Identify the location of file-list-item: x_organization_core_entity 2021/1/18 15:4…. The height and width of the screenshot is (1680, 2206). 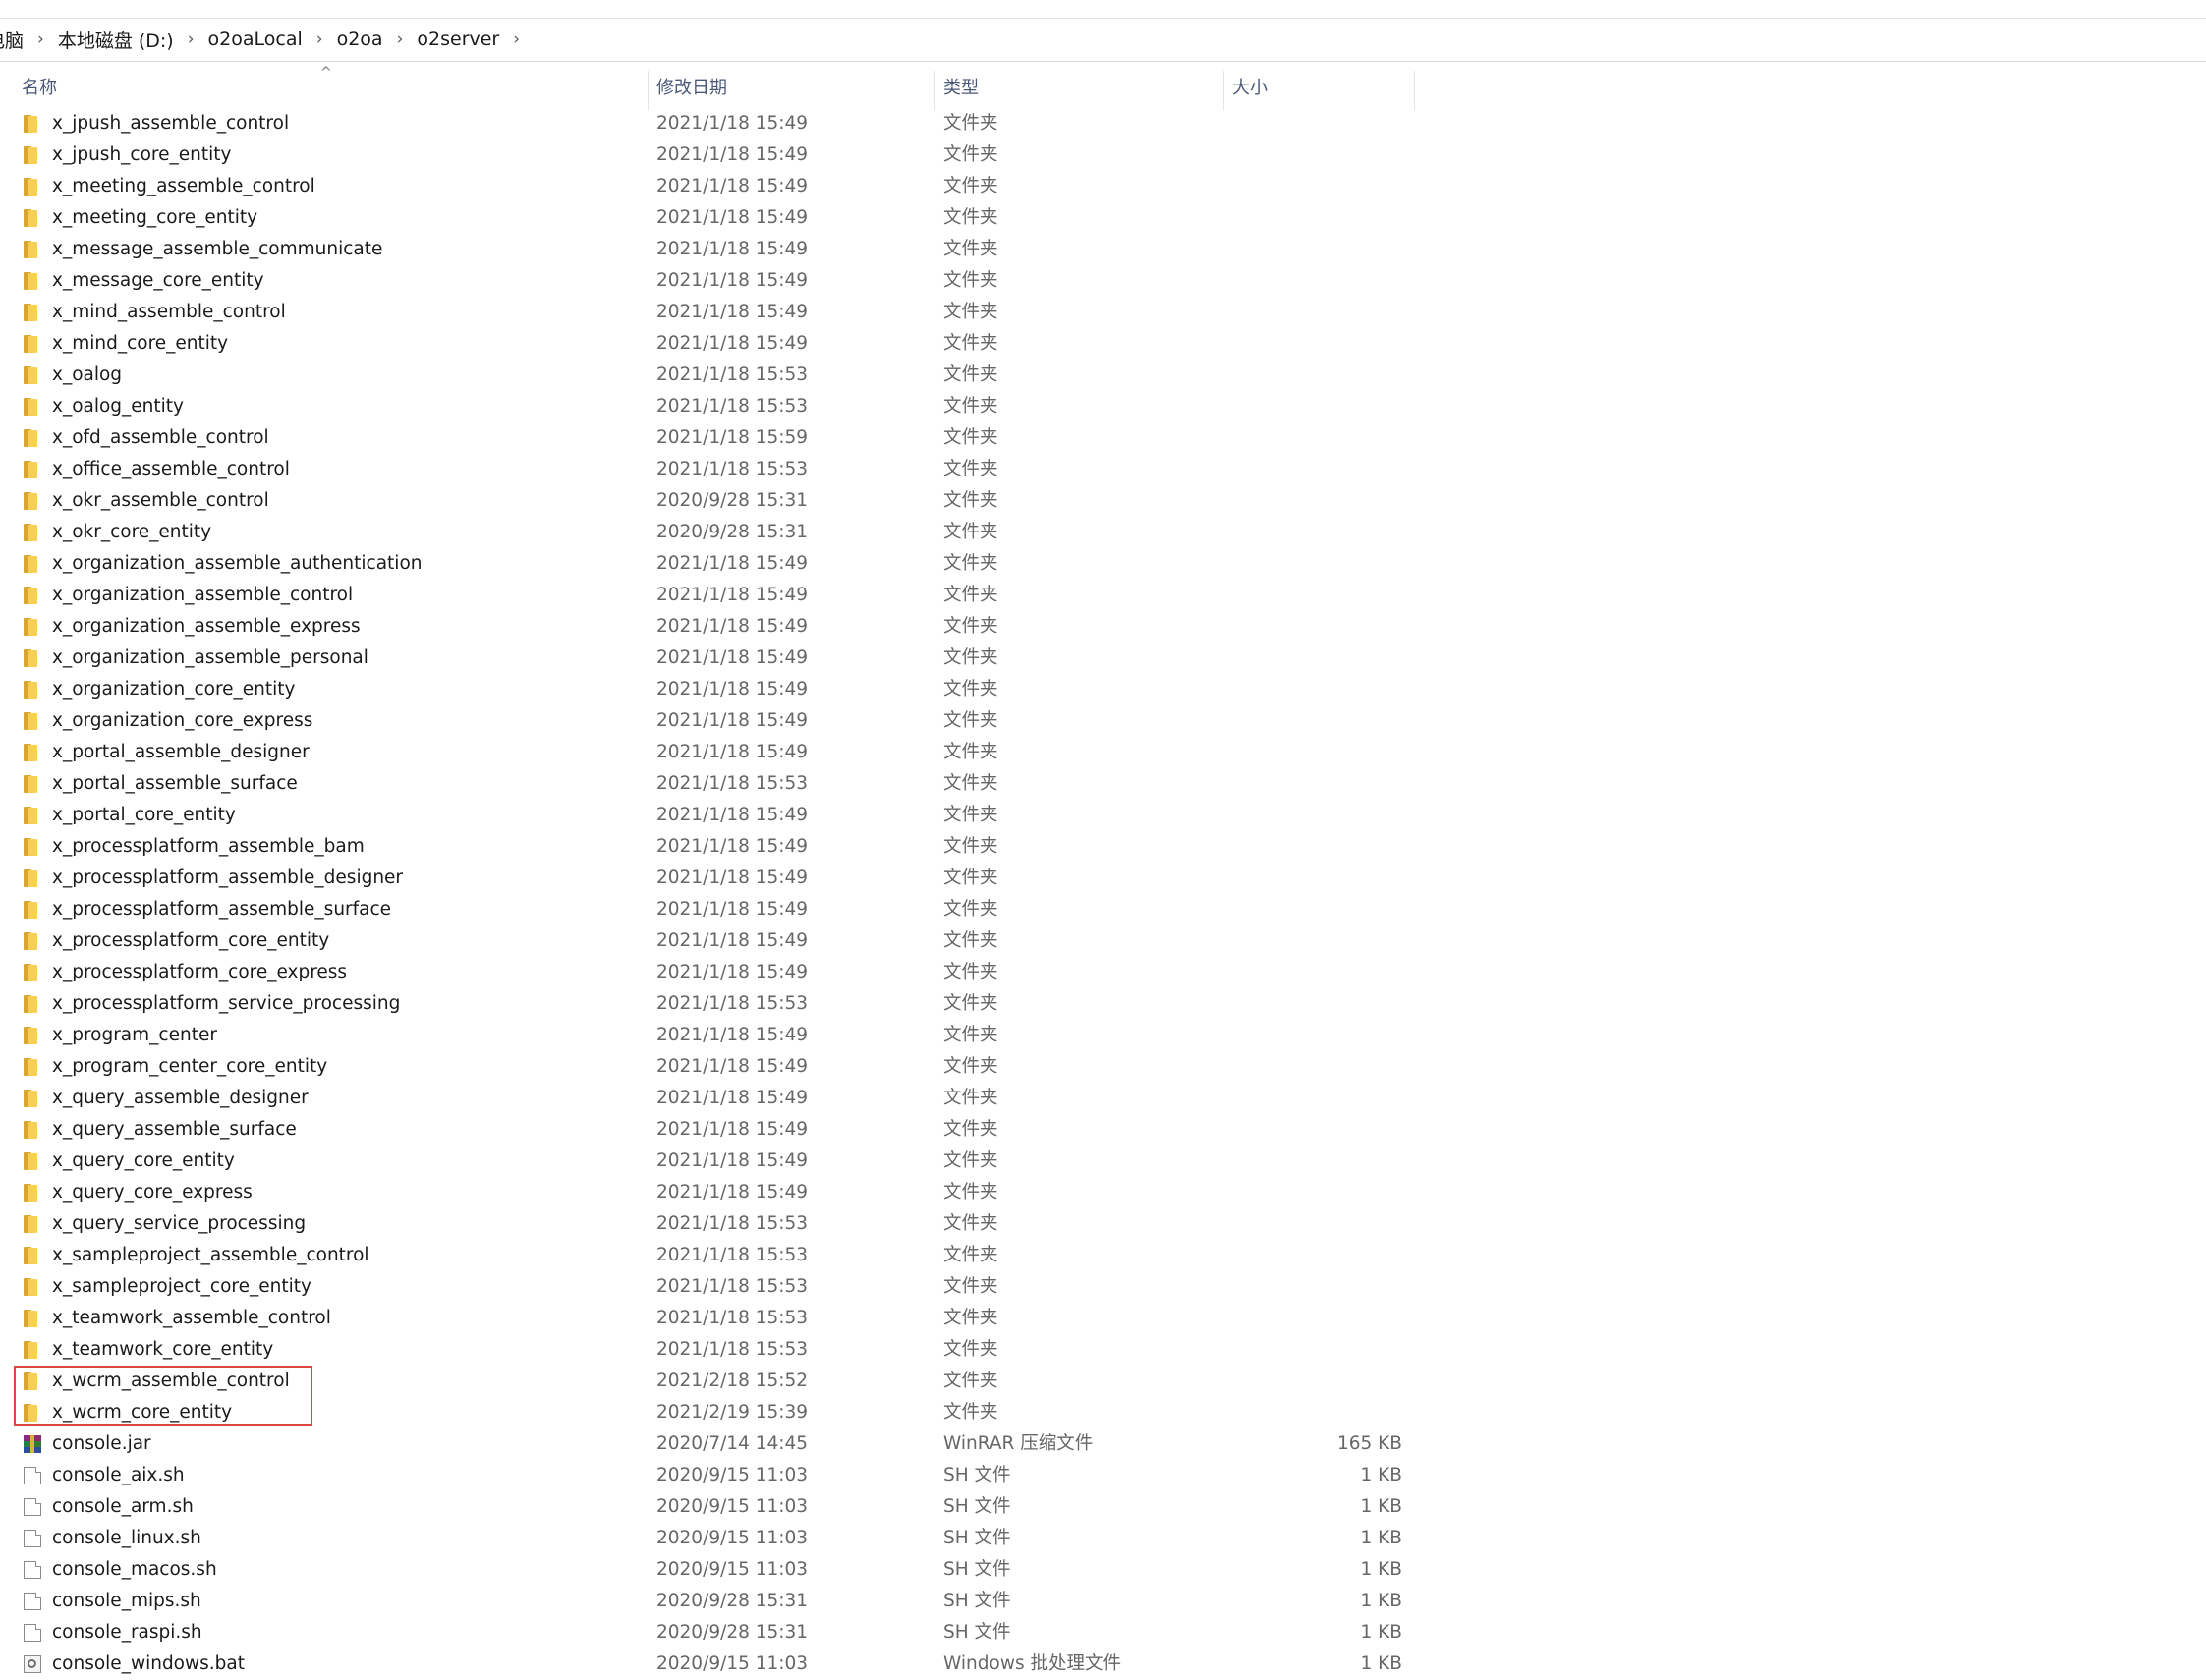
(707, 689).